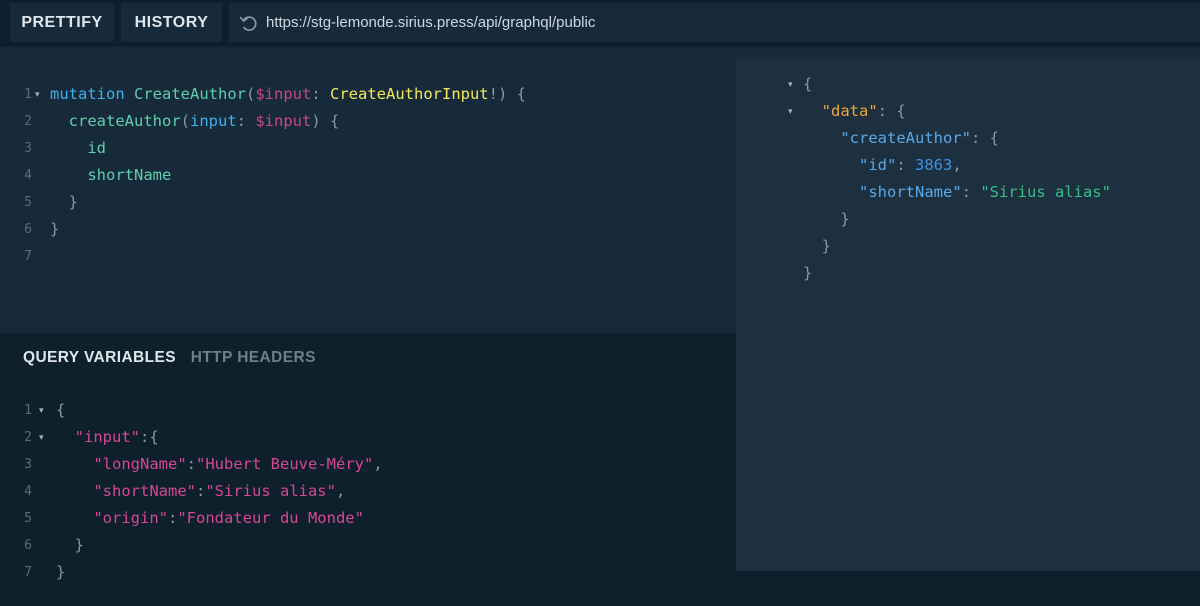 The image size is (1200, 606). What do you see at coordinates (285, 464) in the screenshot?
I see `code-token: "Hubert Beuve-Méry"` at bounding box center [285, 464].